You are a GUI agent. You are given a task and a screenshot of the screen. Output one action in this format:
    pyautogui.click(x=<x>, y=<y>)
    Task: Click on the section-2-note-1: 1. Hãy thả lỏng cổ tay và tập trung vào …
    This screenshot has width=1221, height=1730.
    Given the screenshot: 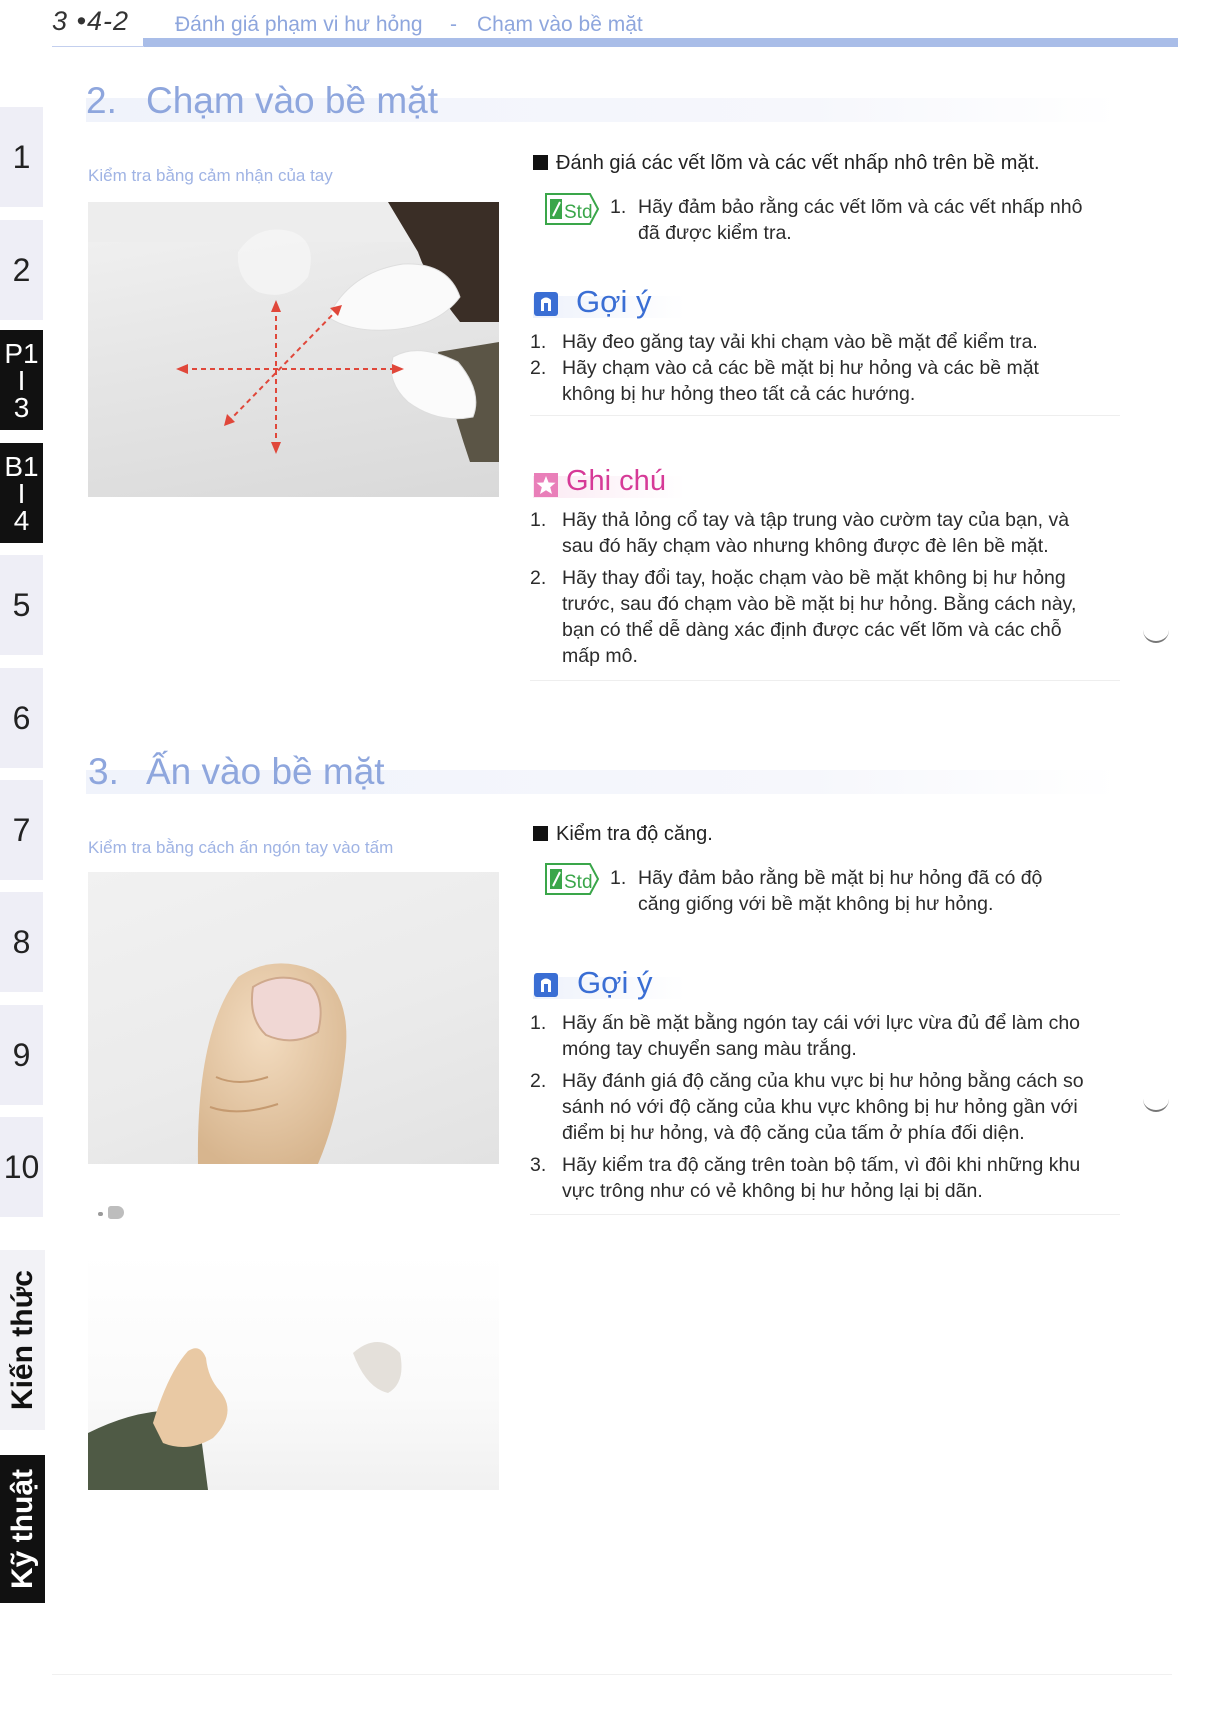 What is the action you would take?
    pyautogui.click(x=830, y=533)
    